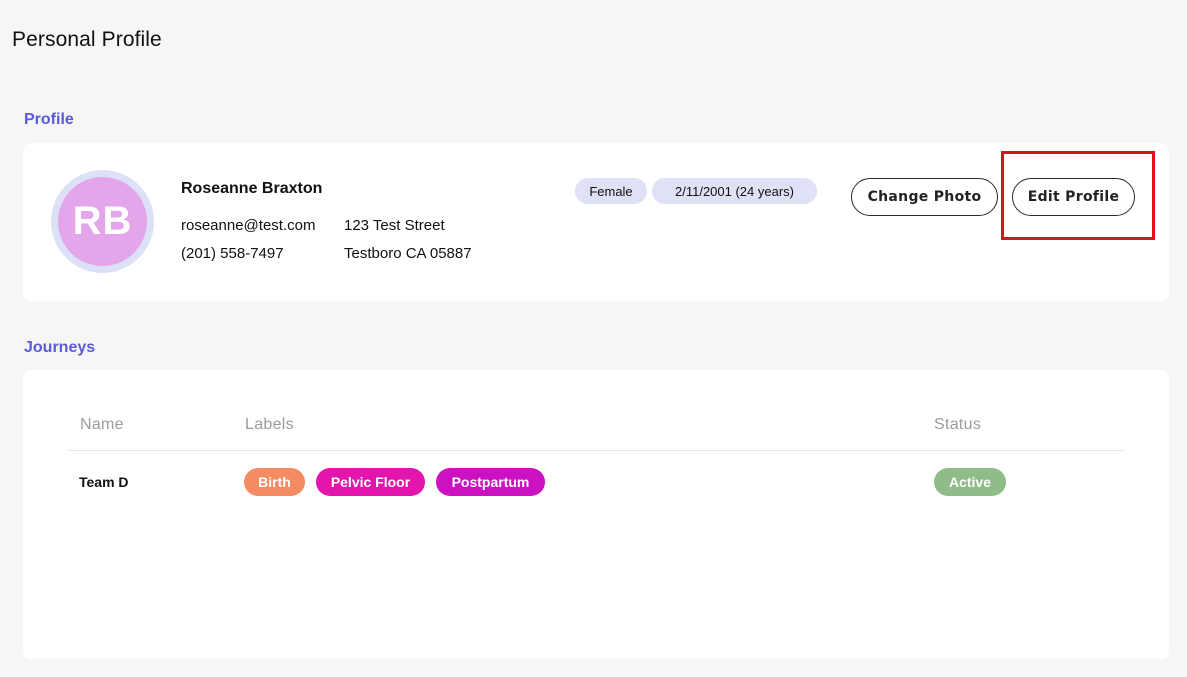 The image size is (1187, 677). I want to click on gender-badge: Female, so click(611, 191).